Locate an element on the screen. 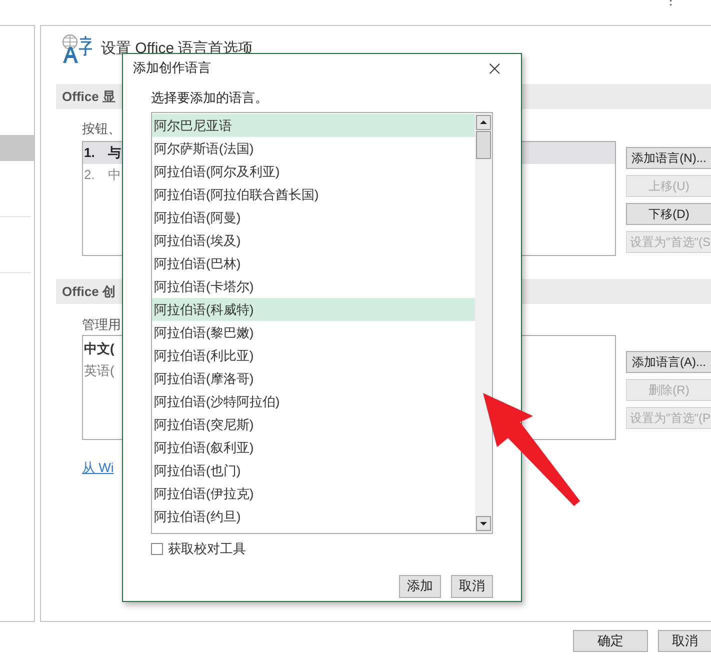 This screenshot has height=660, width=711. section-description: 按钮、 is located at coordinates (101, 129).